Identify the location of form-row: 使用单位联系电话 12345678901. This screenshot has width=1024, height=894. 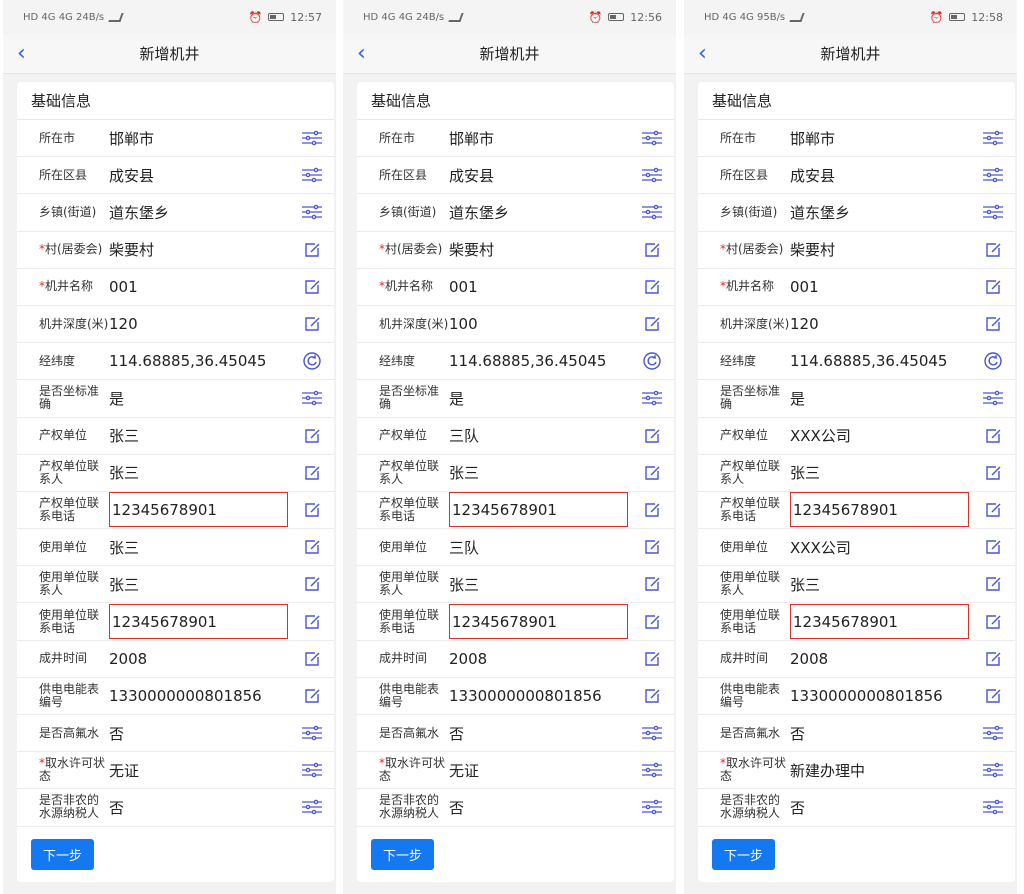
(856, 622).